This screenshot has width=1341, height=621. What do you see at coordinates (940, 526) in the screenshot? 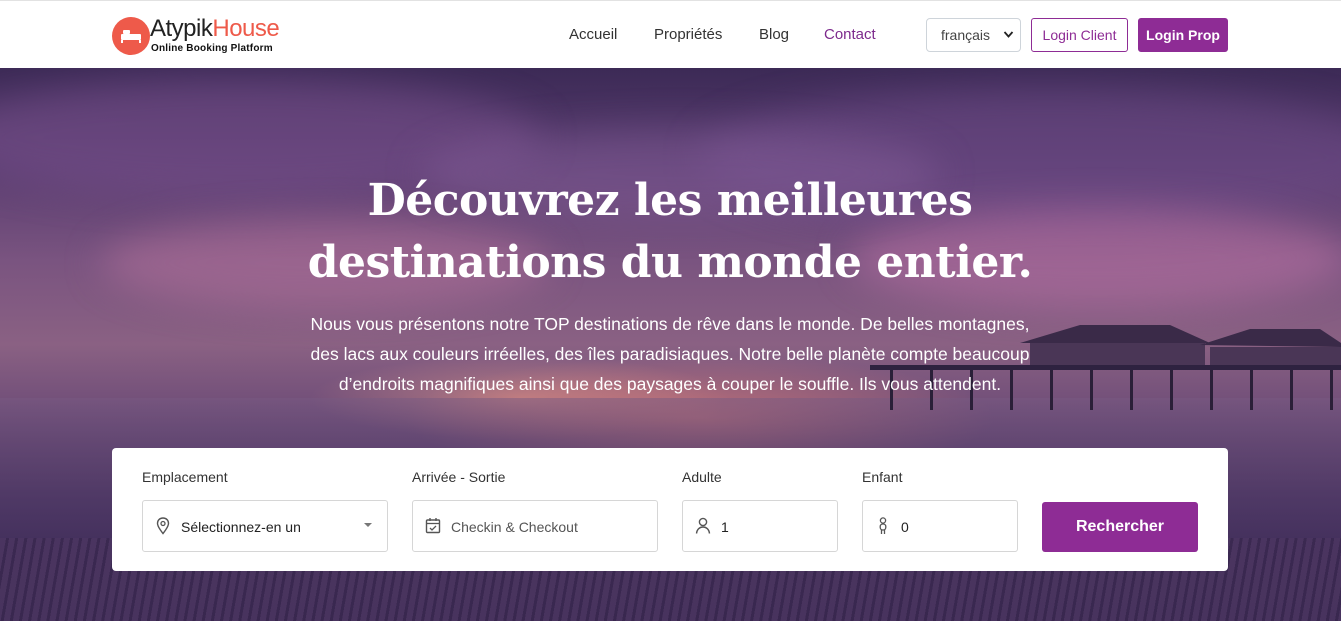
I see `children-input: 0` at bounding box center [940, 526].